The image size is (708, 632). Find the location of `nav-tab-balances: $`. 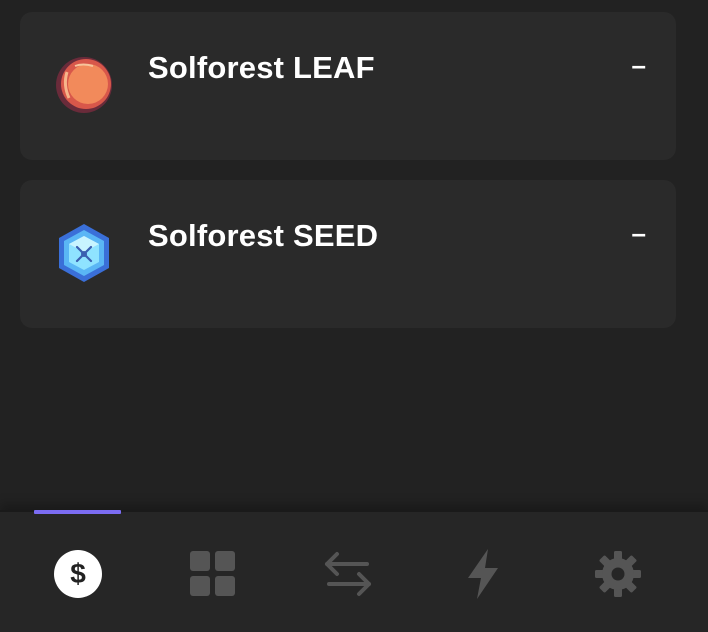

nav-tab-balances: $ is located at coordinates (78, 574).